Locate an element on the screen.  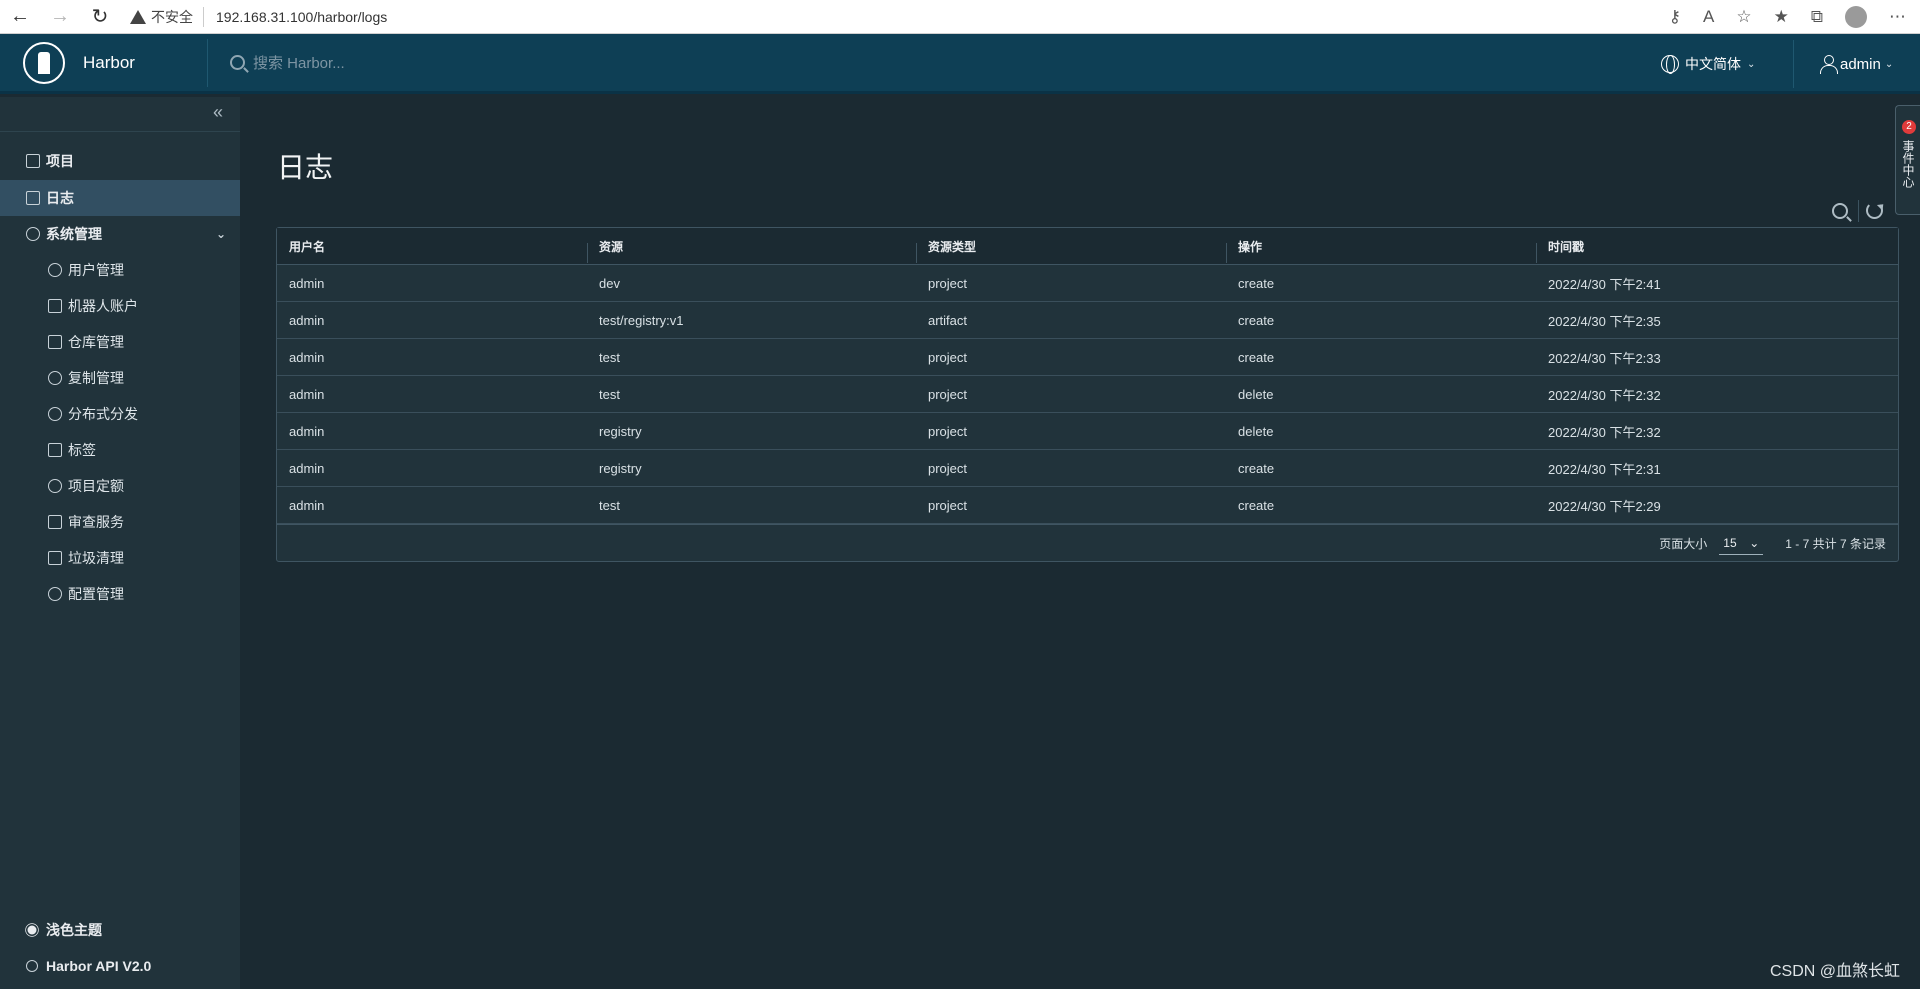
cell-timestamp: 2022/4/30 下午2:31 is located at coordinates (1604, 469).